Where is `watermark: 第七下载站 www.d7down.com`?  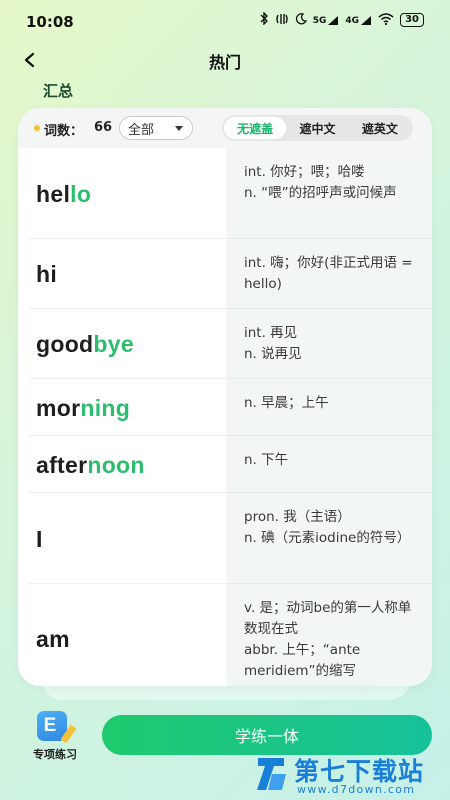
watermark: 第七下载站 www.d7down.com is located at coordinates (352, 775).